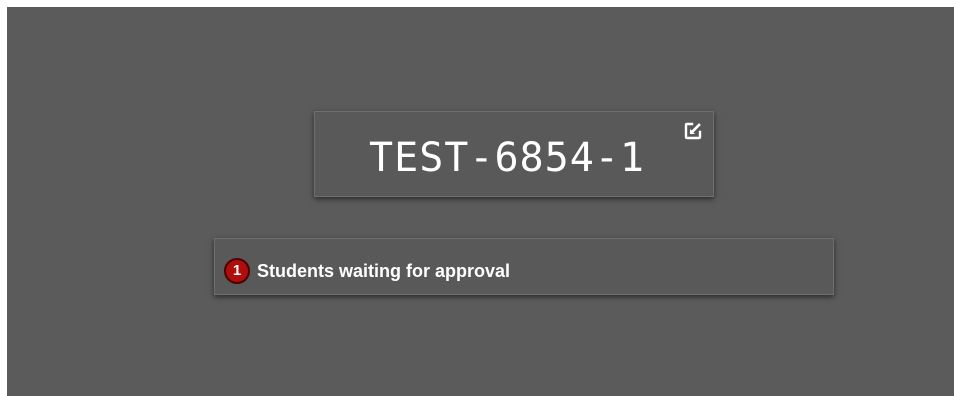  I want to click on approval-waiting-panel: 1 Students waiting for approval, so click(524, 266).